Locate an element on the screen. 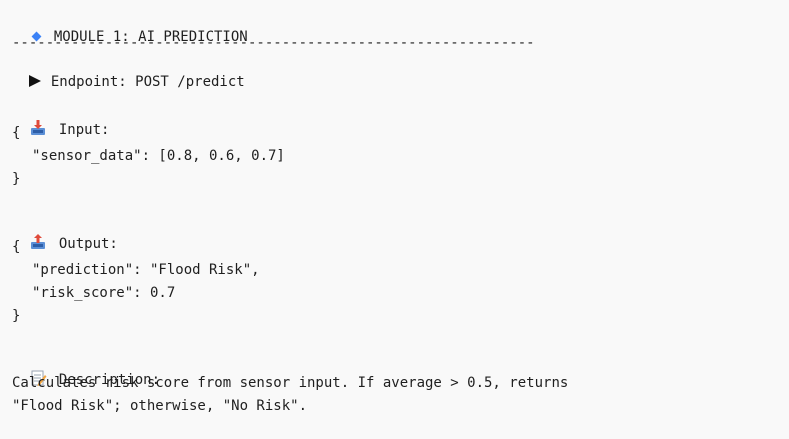  output-label-row: Output: is located at coordinates (65, 234).